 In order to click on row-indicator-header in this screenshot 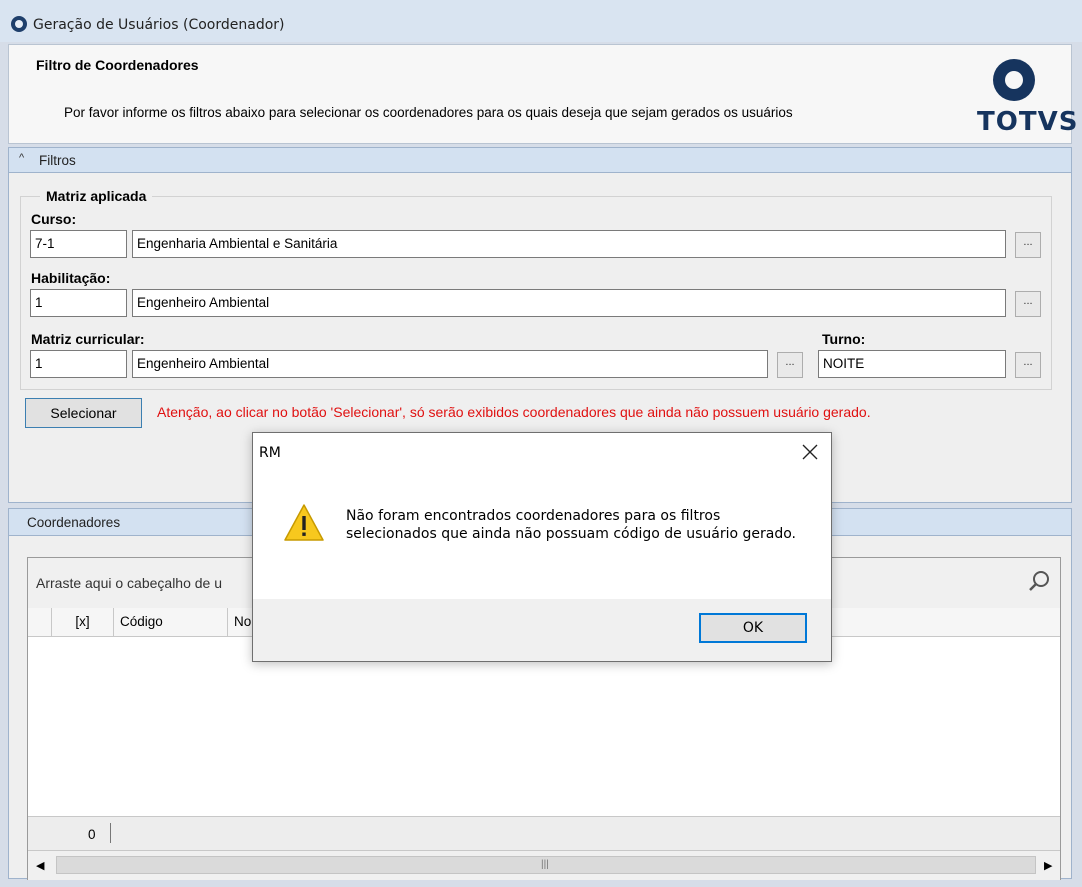, I will do `click(40, 622)`.